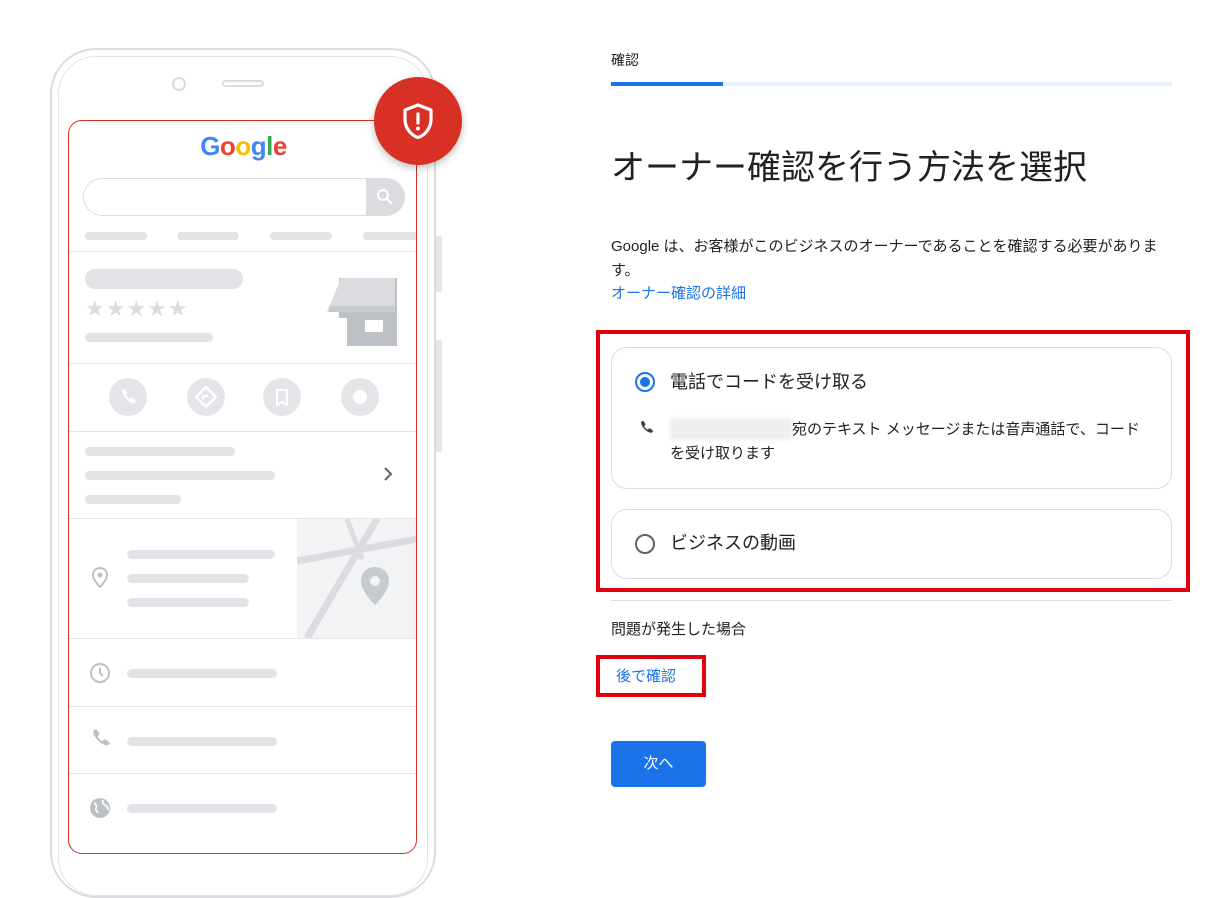  Describe the element at coordinates (360, 397) in the screenshot. I see `mock-website-circle` at that location.